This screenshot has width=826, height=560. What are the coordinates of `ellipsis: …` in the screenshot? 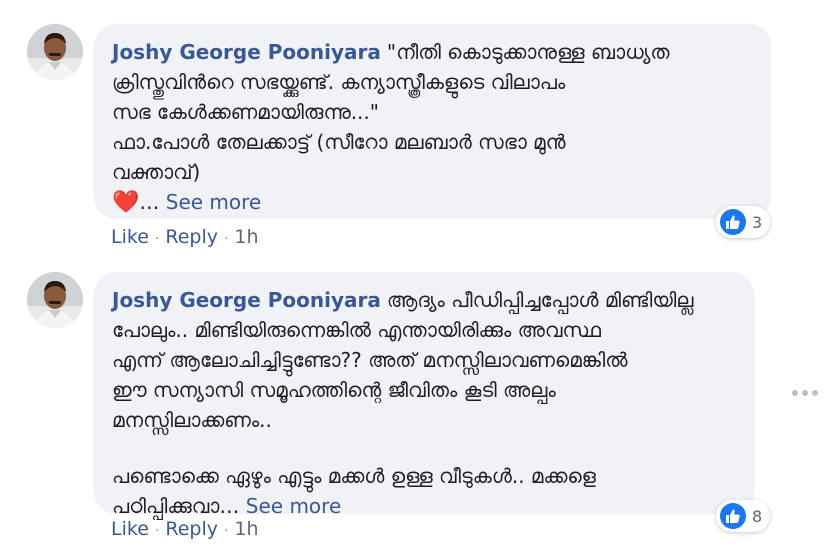 It's located at (149, 202).